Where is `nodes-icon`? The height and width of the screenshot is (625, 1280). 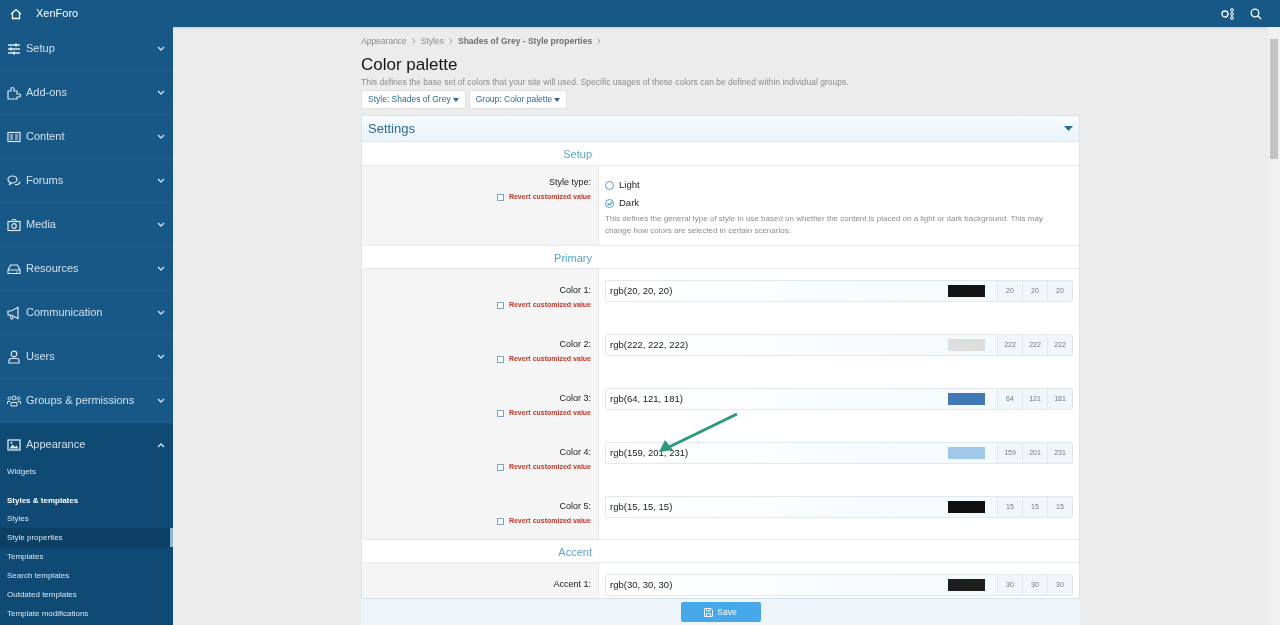
nodes-icon is located at coordinates (1227, 13).